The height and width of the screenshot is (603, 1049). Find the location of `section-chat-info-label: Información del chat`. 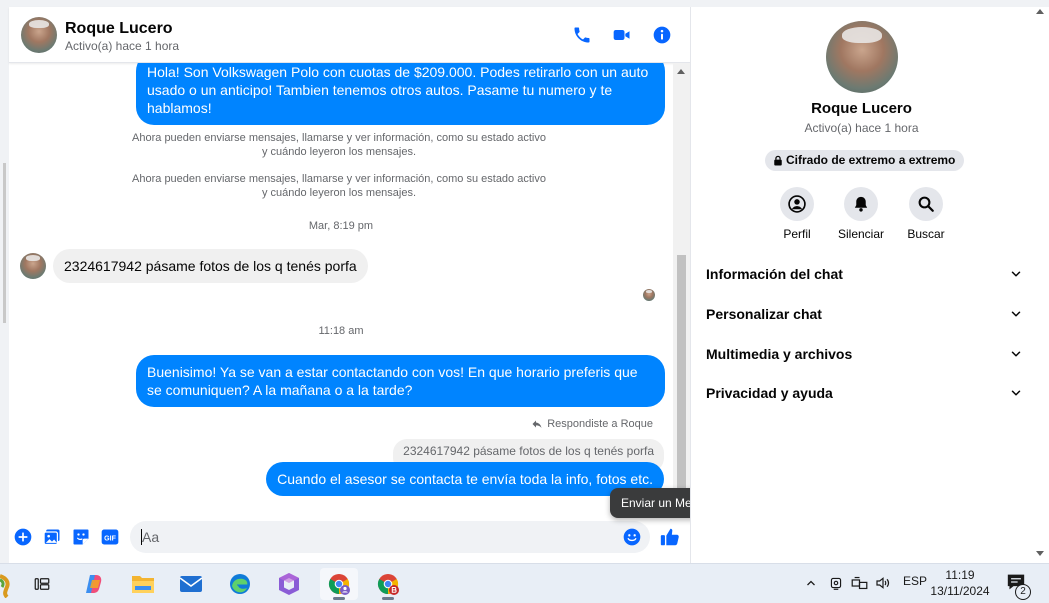

section-chat-info-label: Información del chat is located at coordinates (774, 274).